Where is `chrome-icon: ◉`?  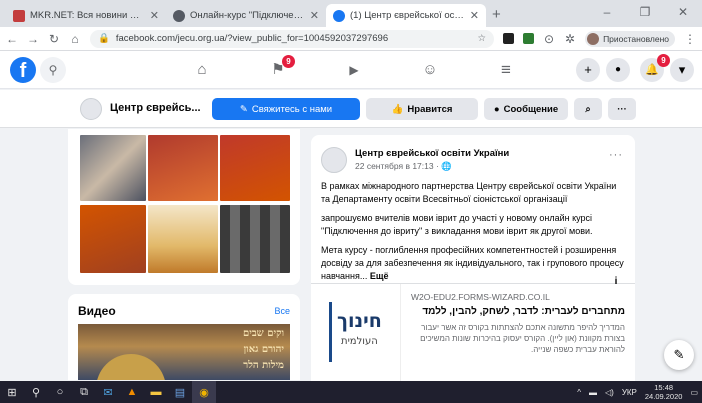 chrome-icon: ◉ is located at coordinates (204, 392).